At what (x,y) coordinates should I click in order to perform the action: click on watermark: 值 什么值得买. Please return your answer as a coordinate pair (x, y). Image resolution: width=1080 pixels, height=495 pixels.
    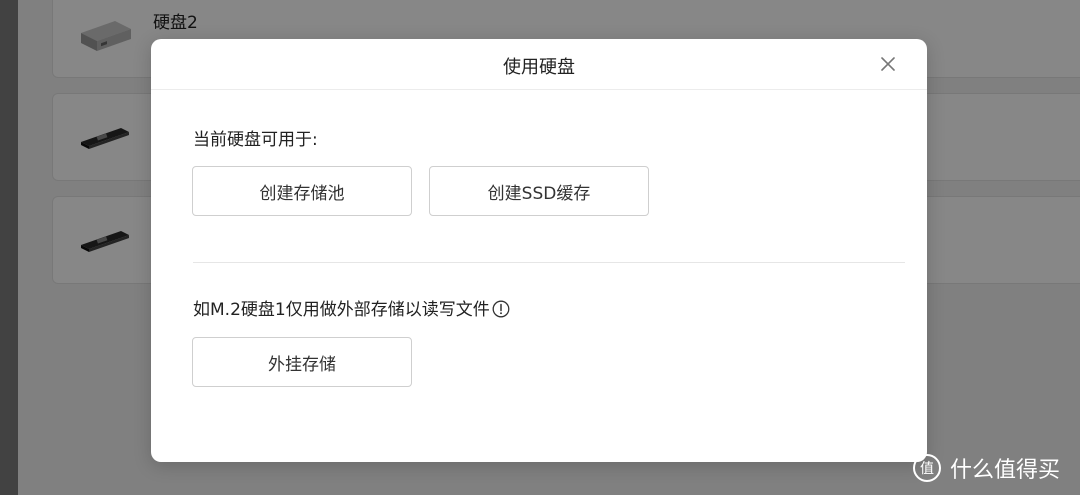
    Looking at the image, I should click on (986, 468).